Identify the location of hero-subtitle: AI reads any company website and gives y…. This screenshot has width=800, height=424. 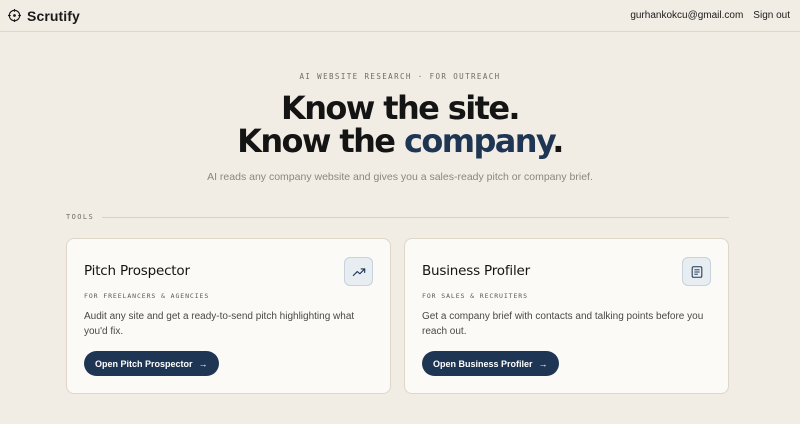
(400, 177).